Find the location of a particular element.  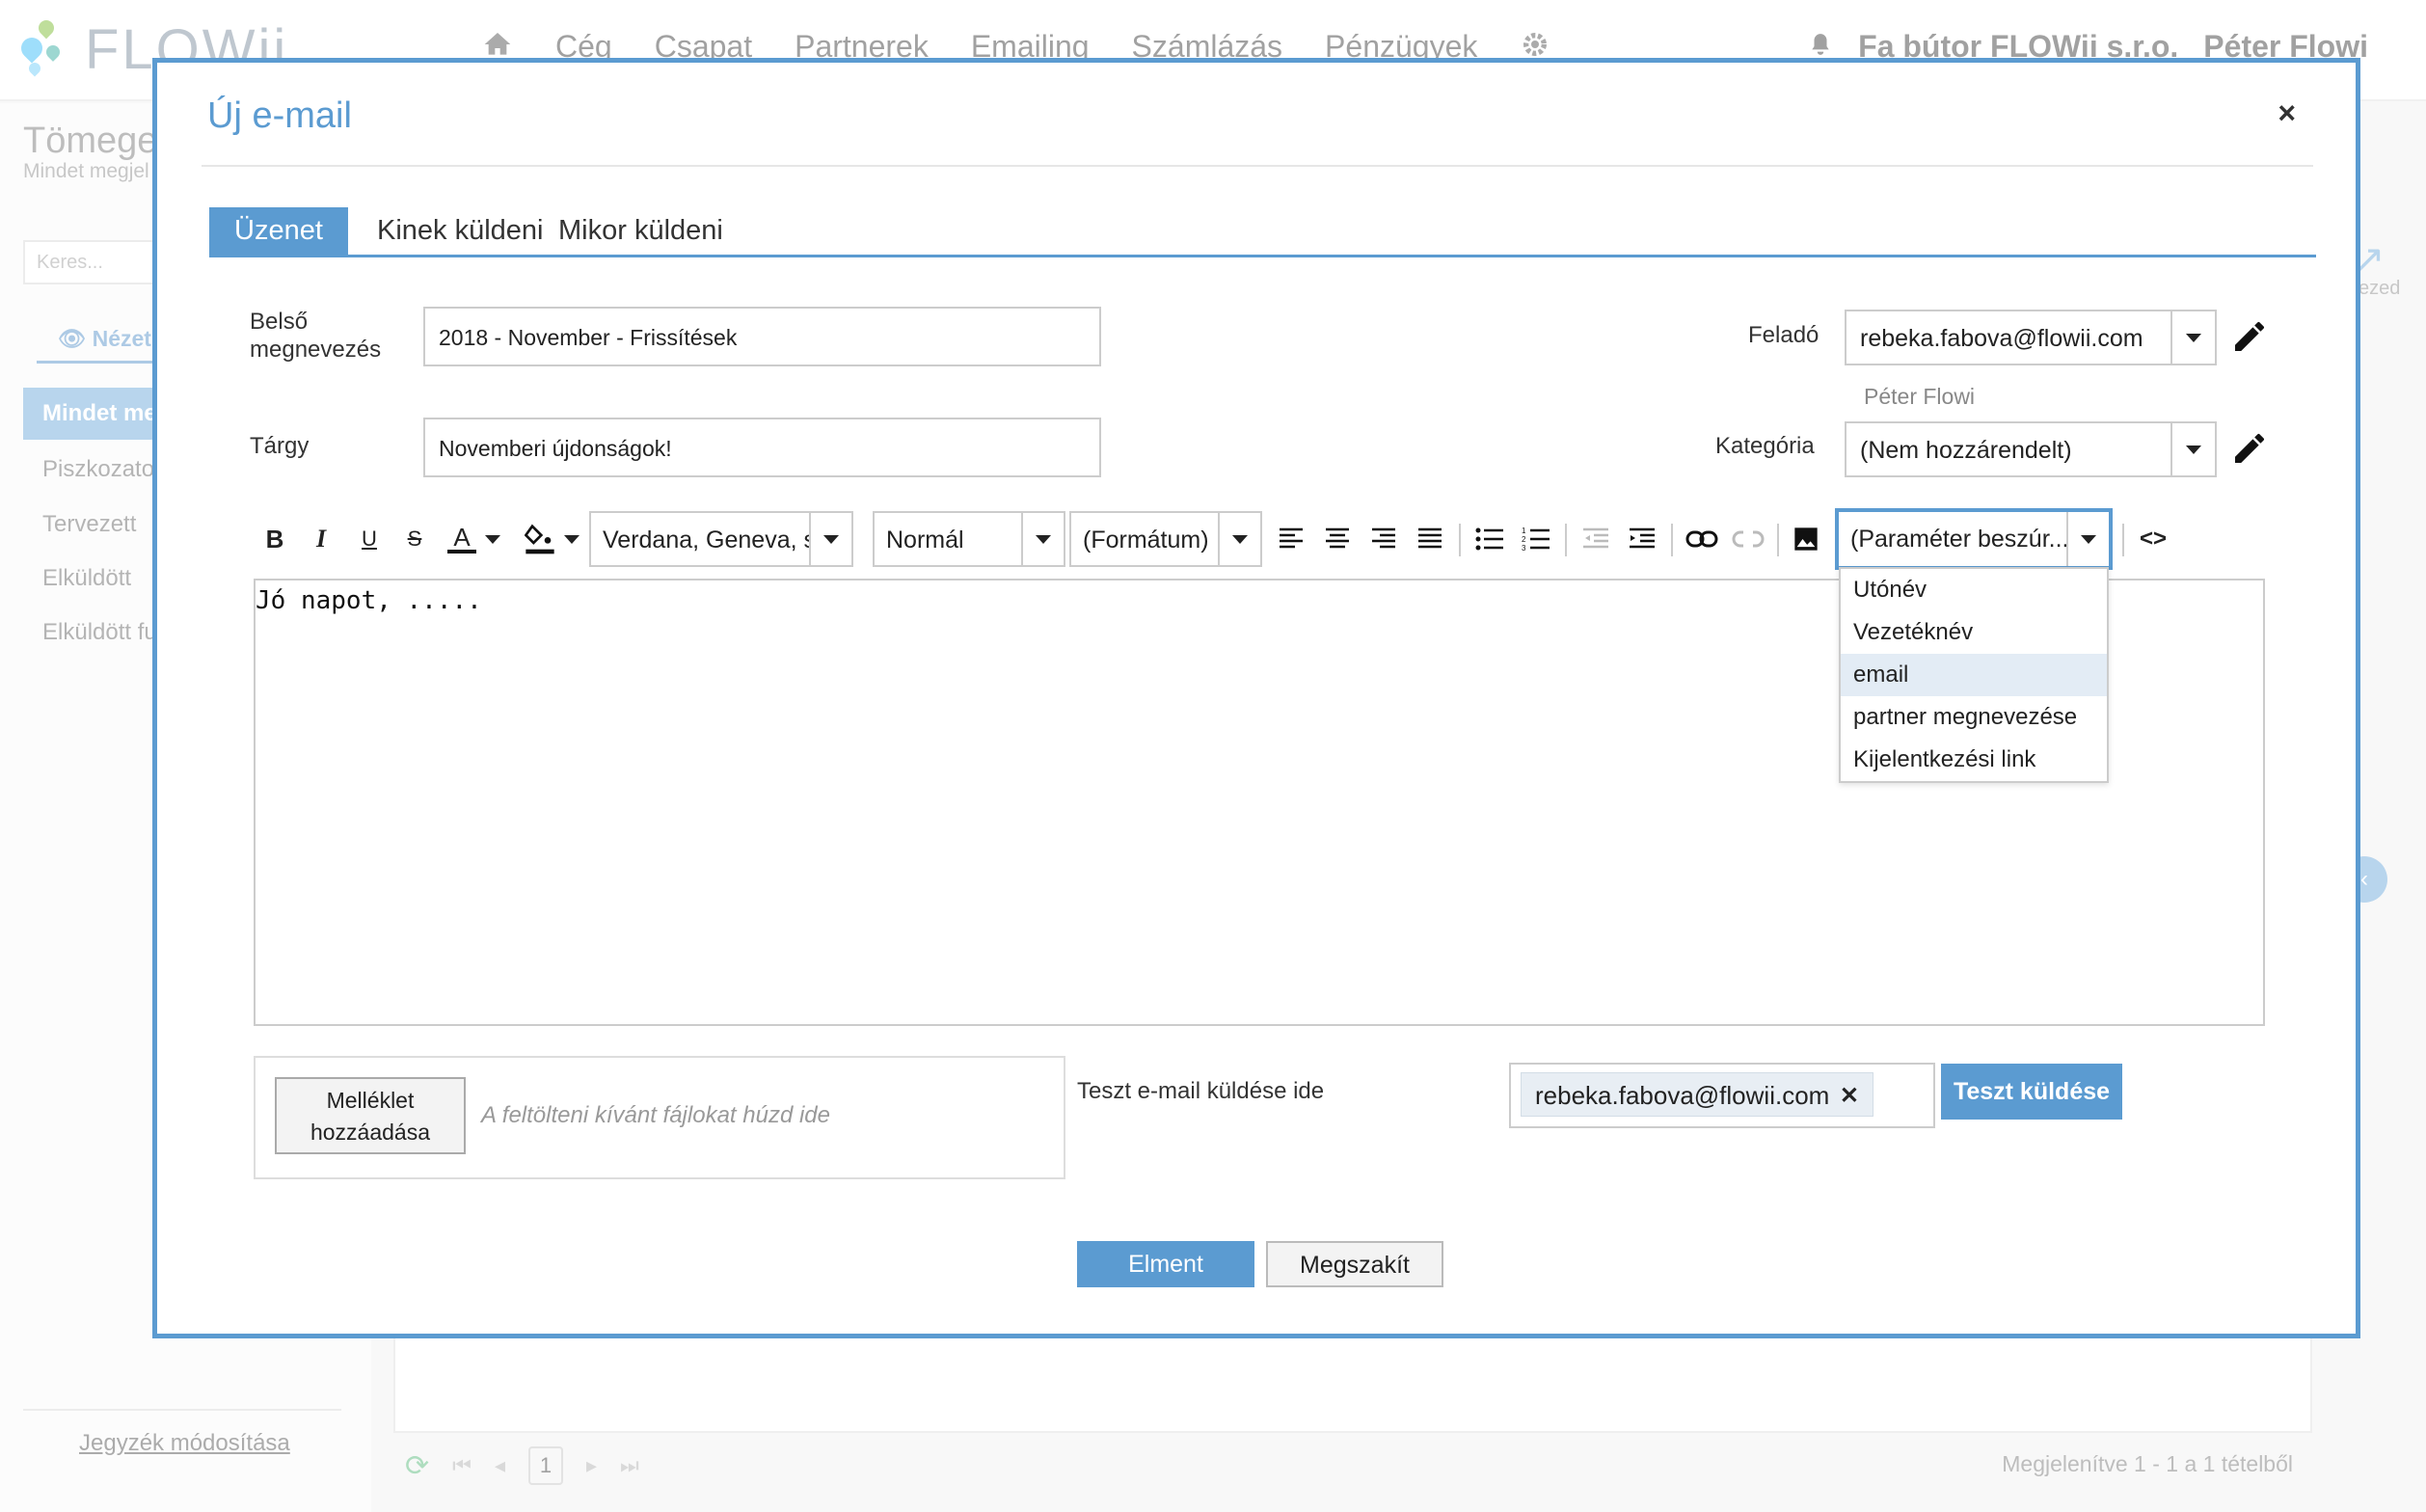

cancel-button: Megszakít is located at coordinates (1355, 1264).